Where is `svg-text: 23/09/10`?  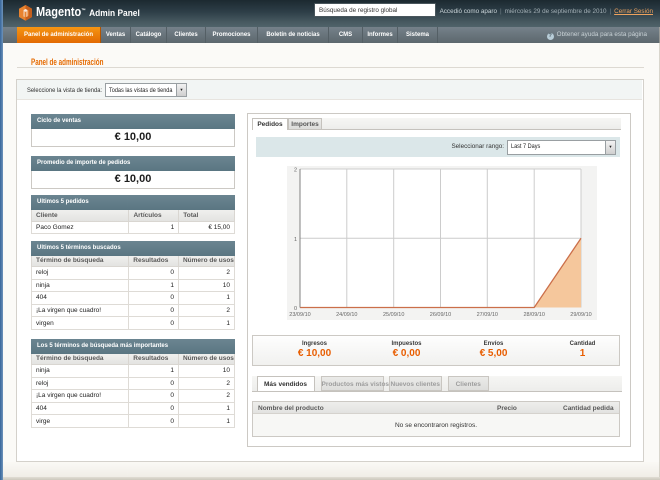
svg-text: 23/09/10 is located at coordinates (299, 315).